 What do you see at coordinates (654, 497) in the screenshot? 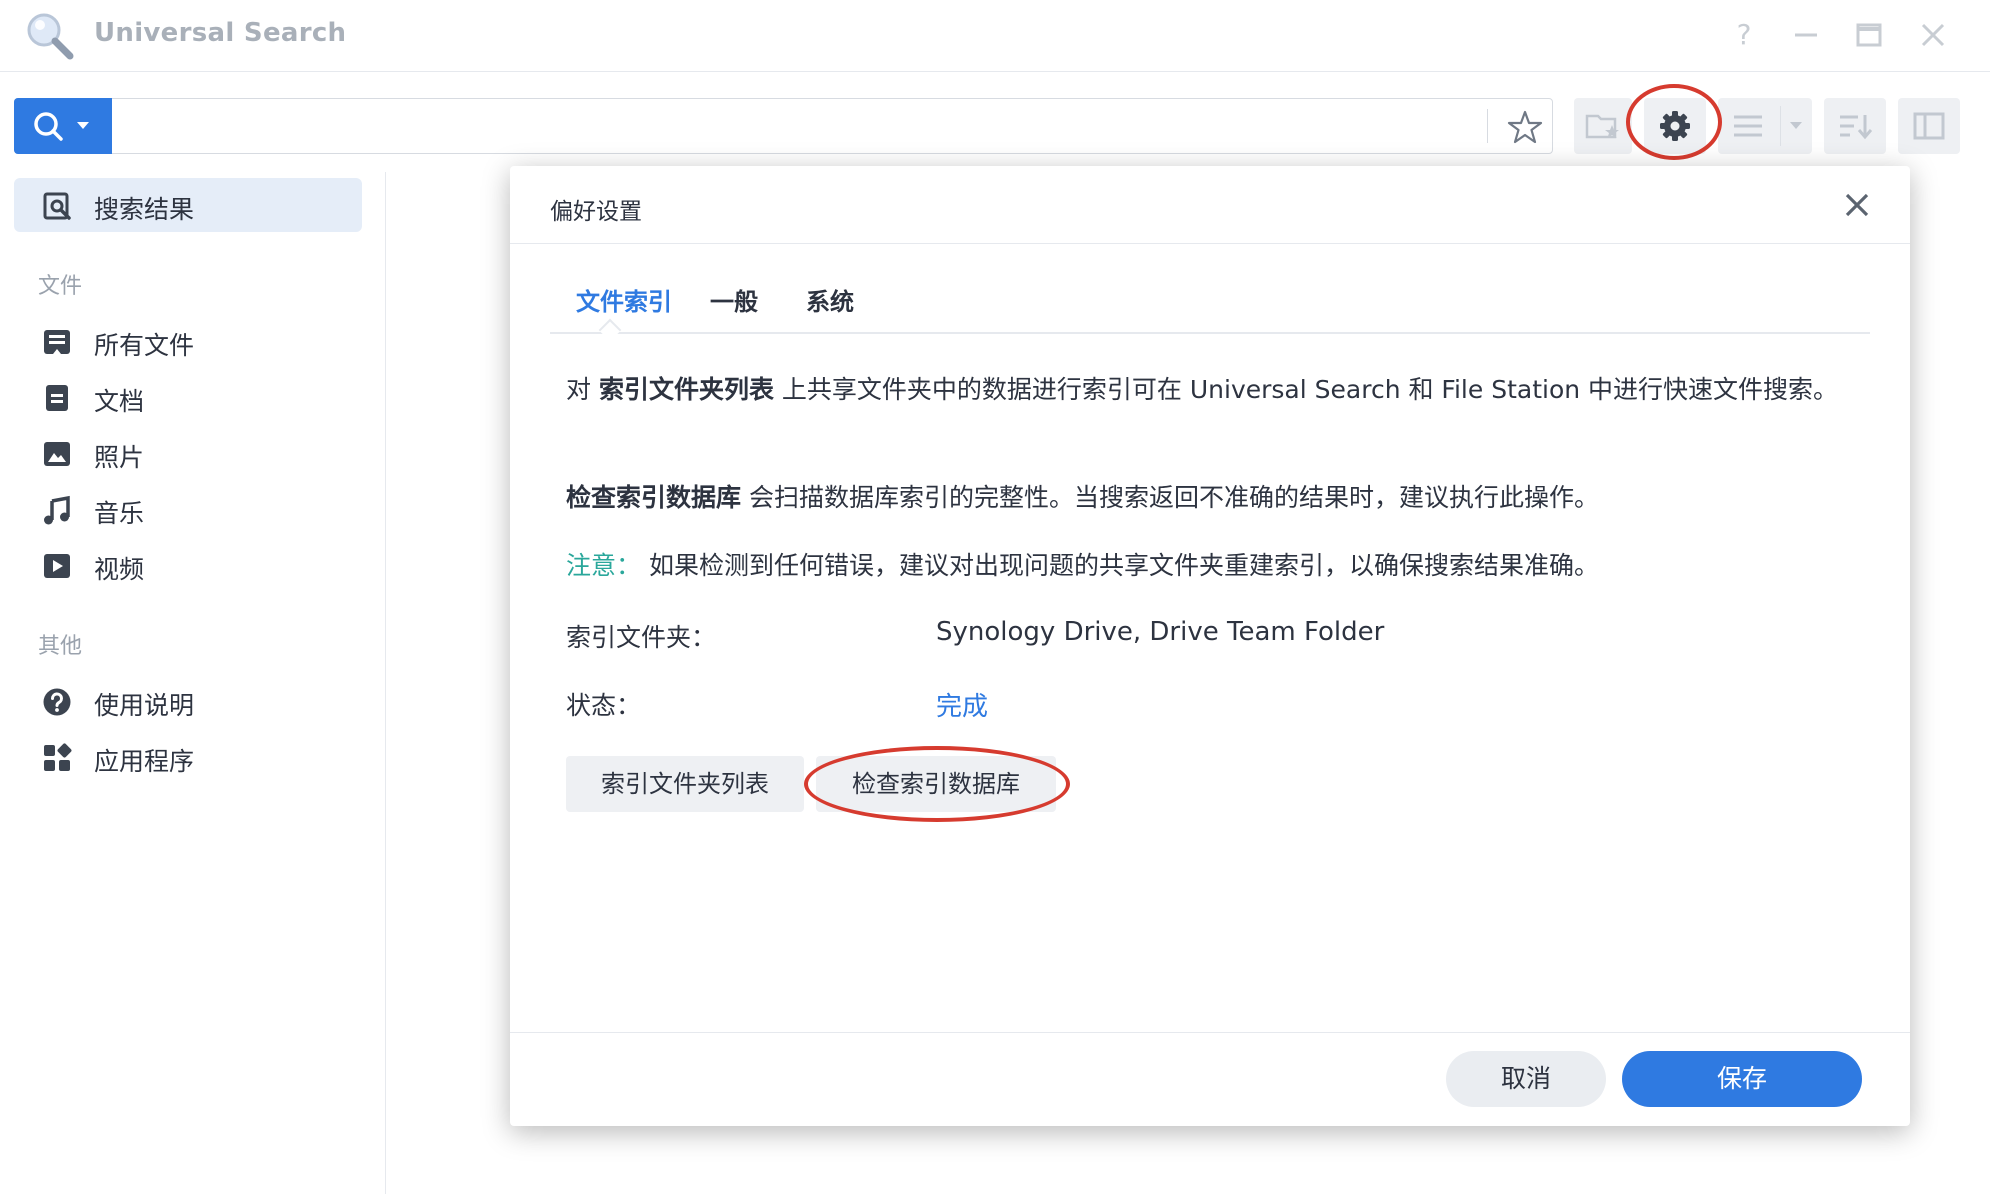
I see `description-bold-check-db: 检查索引数据库` at bounding box center [654, 497].